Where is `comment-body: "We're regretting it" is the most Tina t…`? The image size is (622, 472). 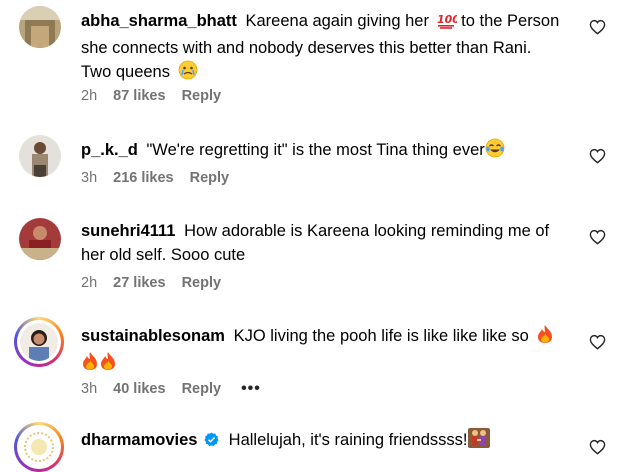
comment-body: "We're regretting it" is the most Tina t… is located at coordinates (315, 150).